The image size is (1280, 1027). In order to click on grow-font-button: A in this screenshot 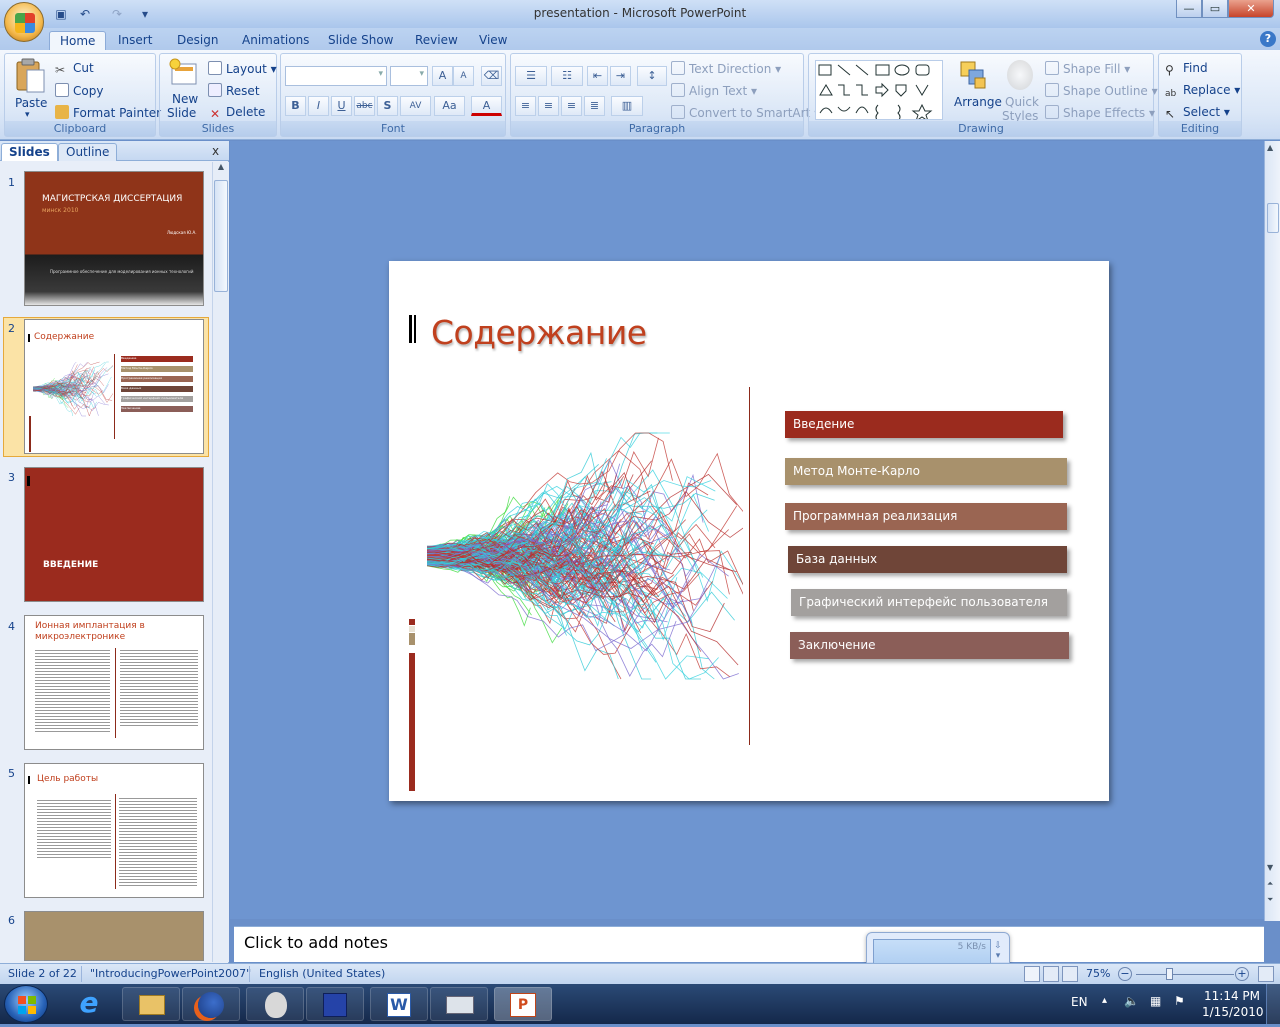, I will do `click(442, 76)`.